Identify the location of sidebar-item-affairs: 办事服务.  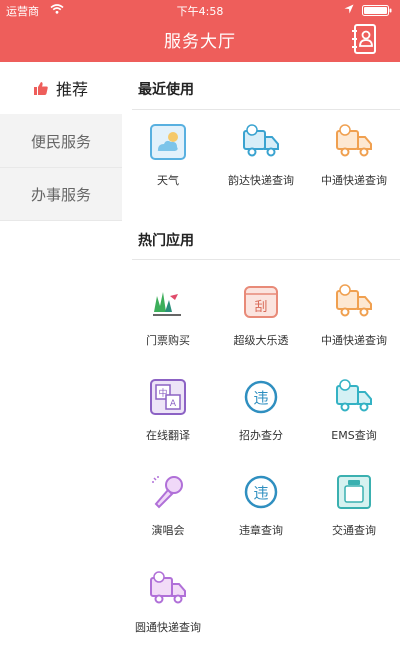
(61, 194).